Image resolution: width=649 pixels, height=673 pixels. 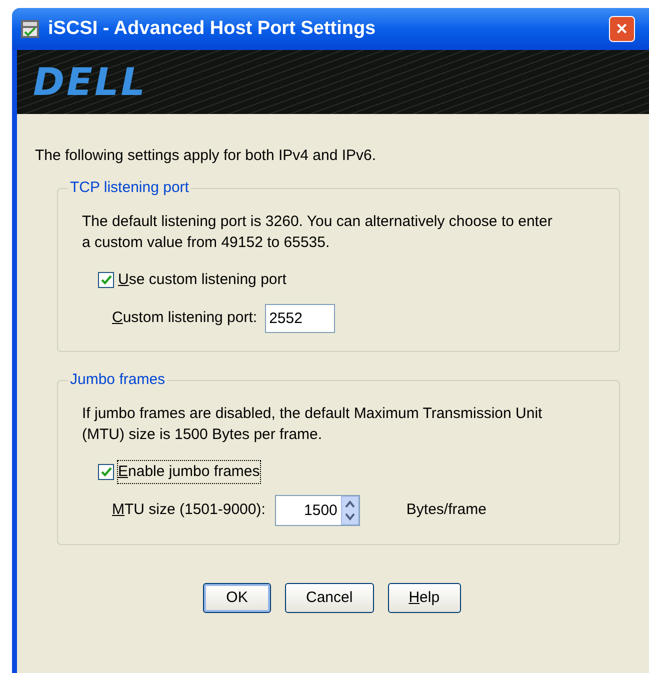 I want to click on field-label: MTU size (1501-9000):, so click(x=189, y=510).